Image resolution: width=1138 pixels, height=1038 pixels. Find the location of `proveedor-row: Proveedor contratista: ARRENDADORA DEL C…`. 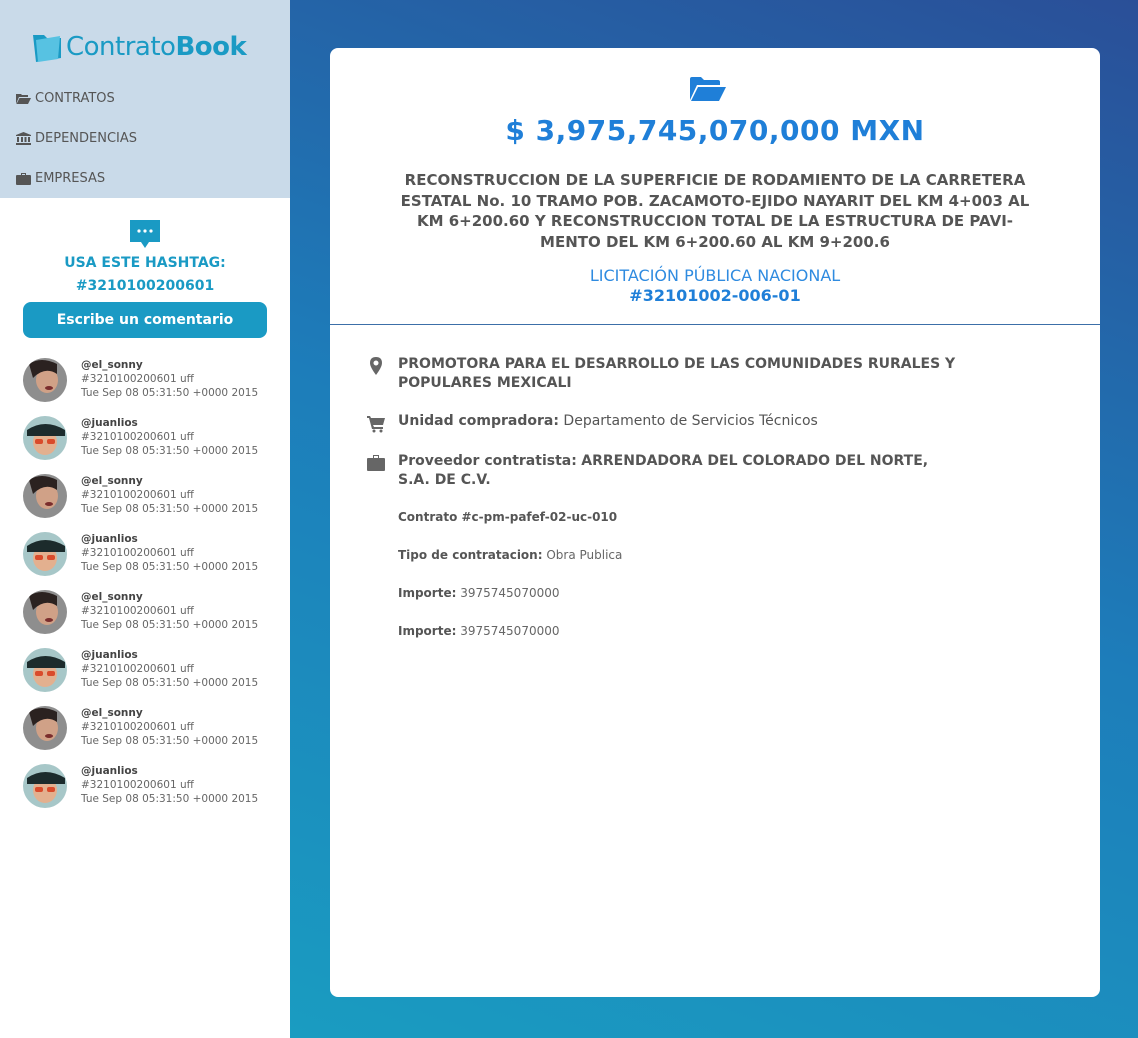

proveedor-row: Proveedor contratista: ARRENDADORA DEL C… is located at coordinates (666, 471).